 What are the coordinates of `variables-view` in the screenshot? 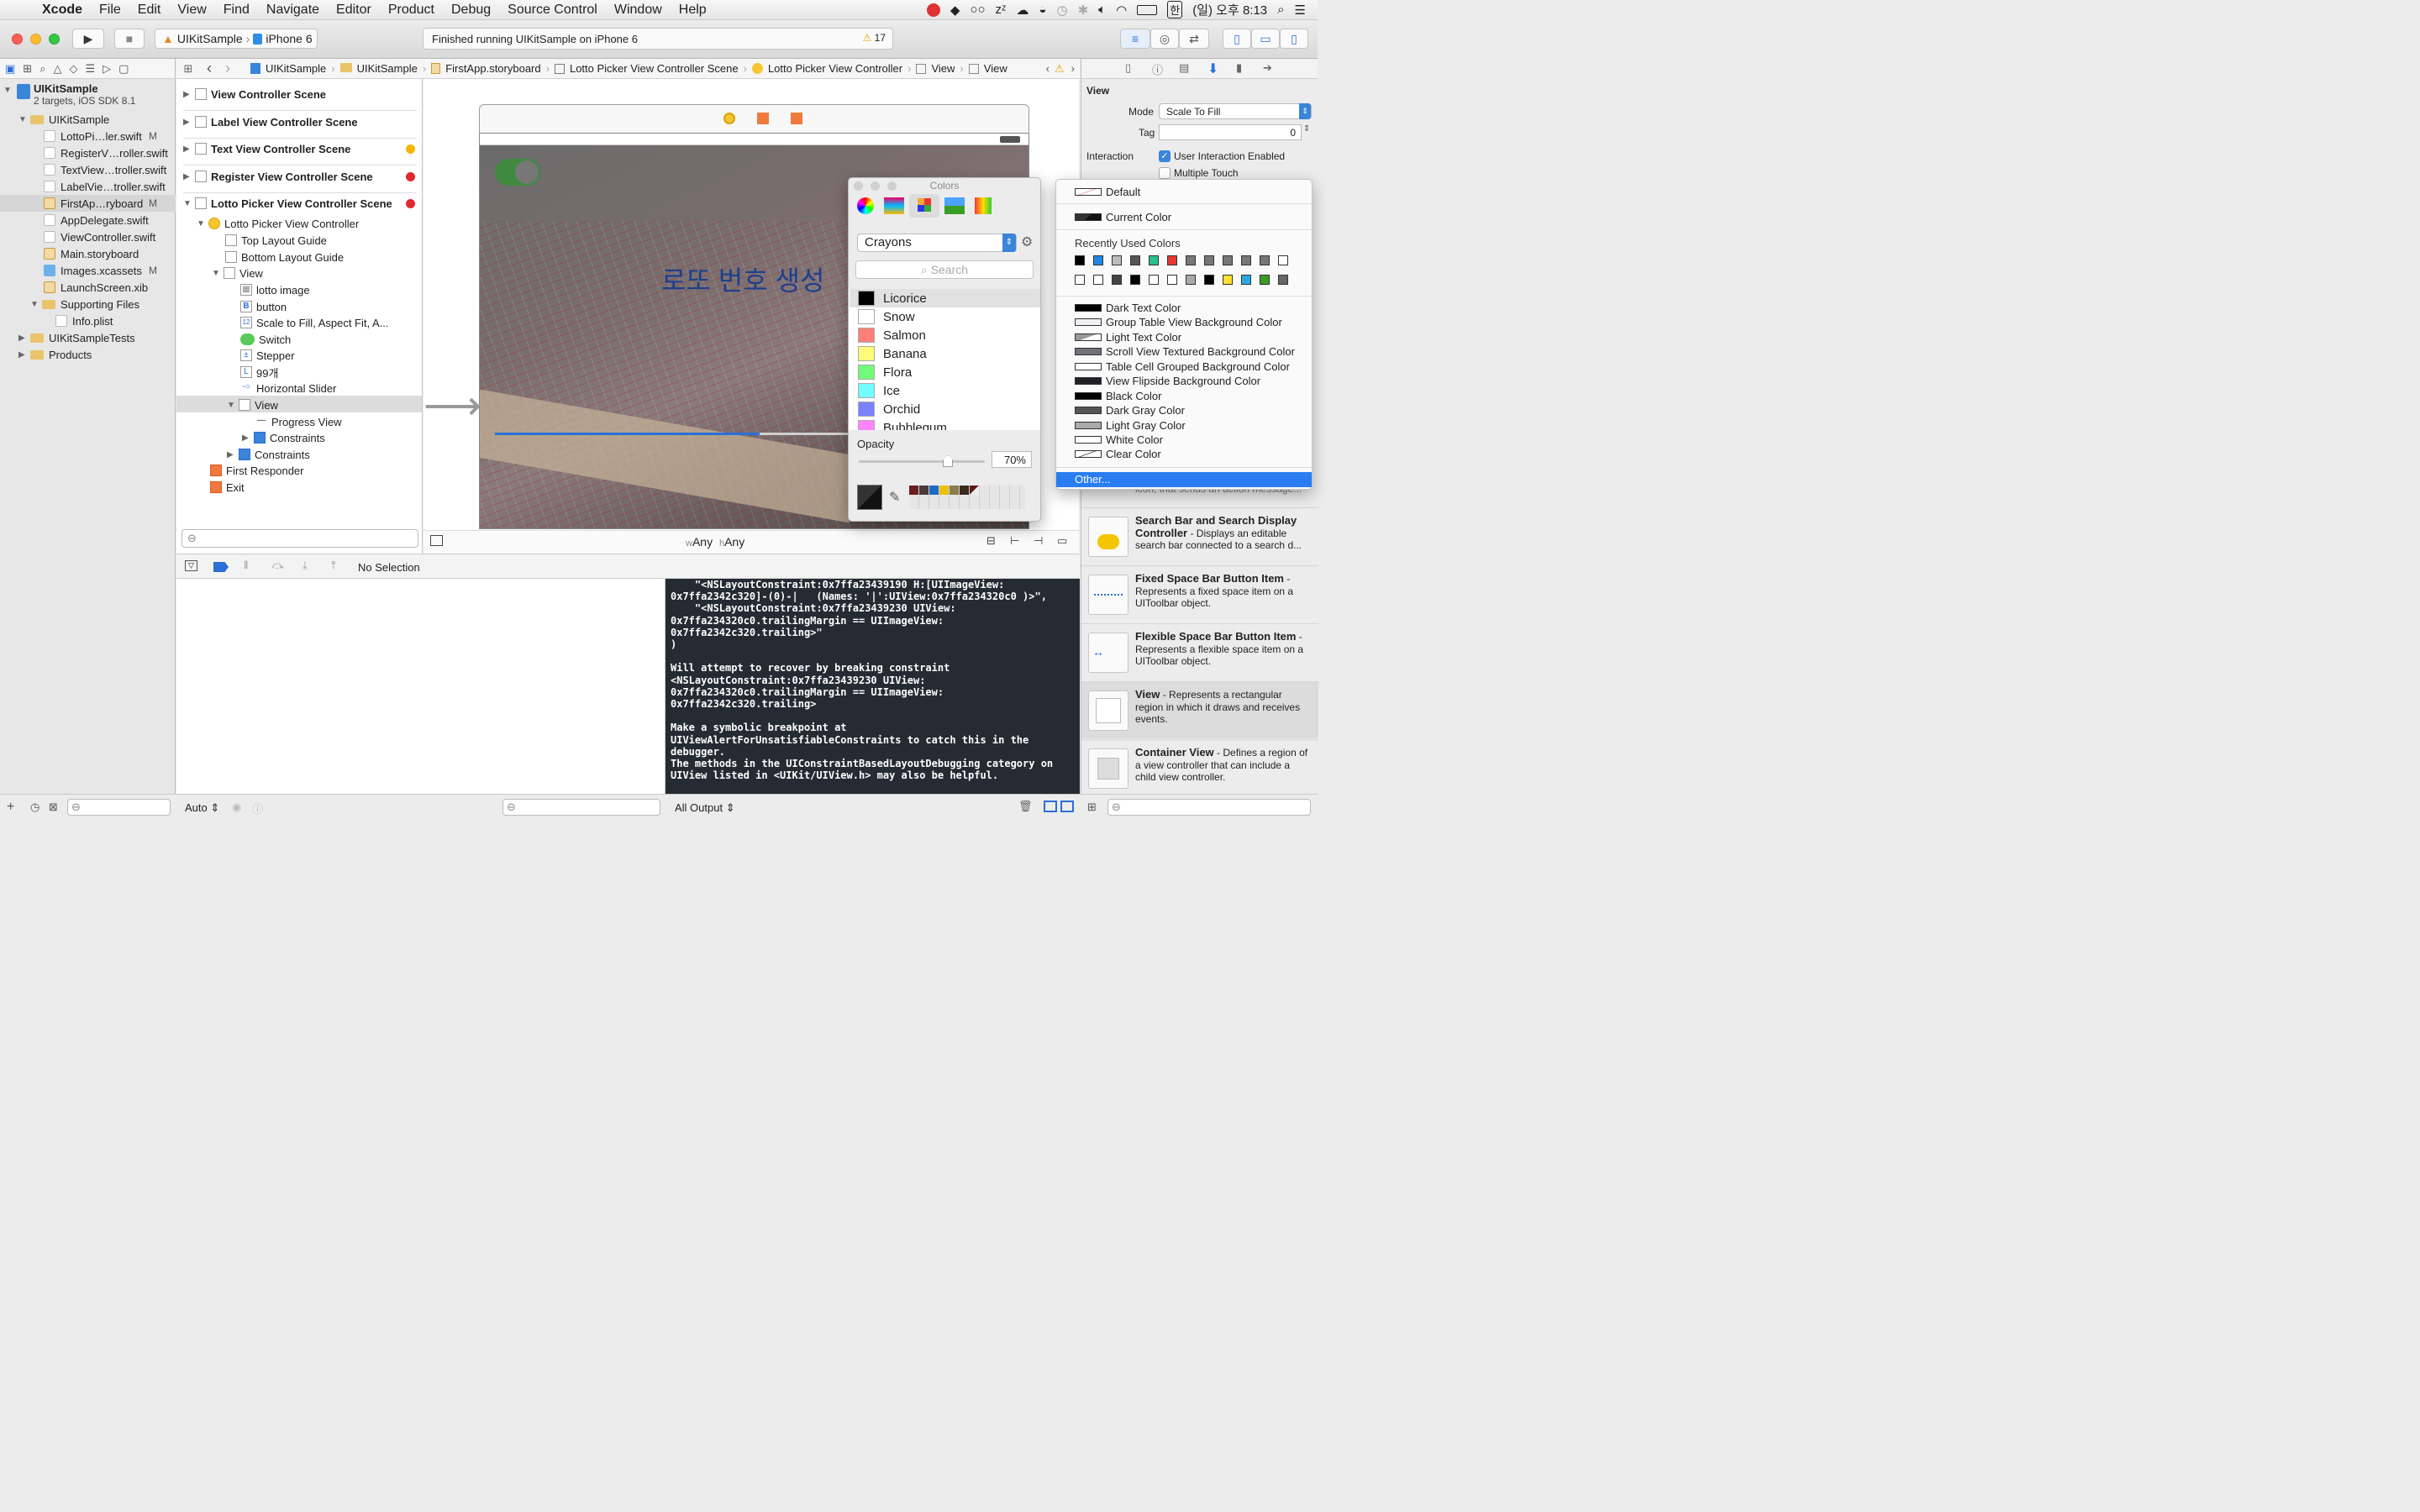 It's located at (421, 686).